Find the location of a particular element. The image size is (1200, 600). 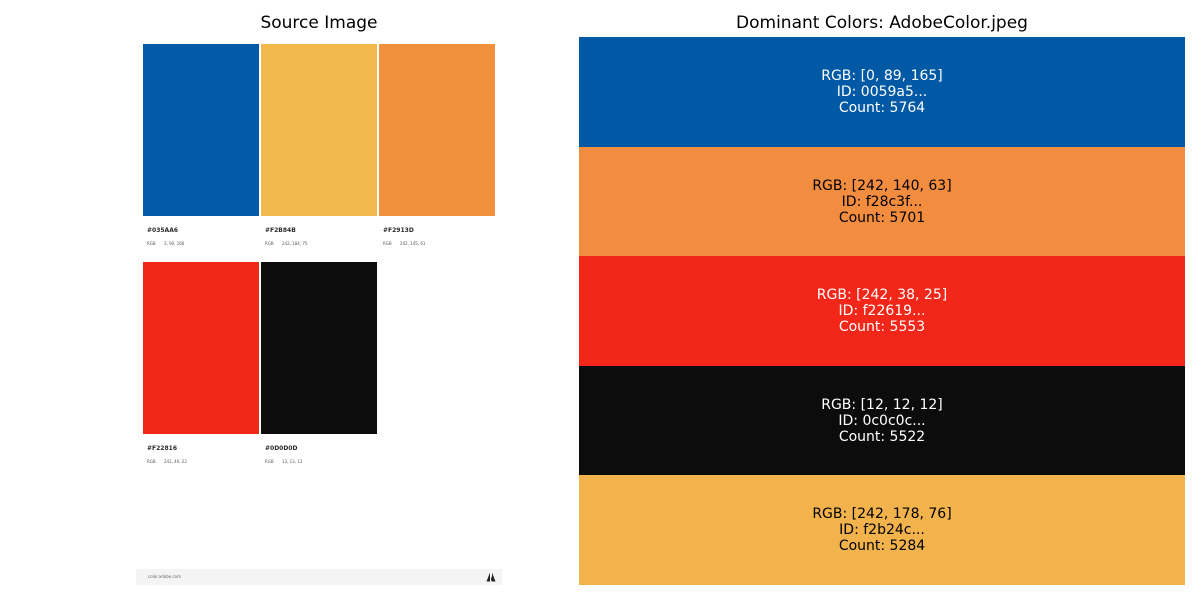

swatch-4-rgb-label: RGB is located at coordinates (151, 461).